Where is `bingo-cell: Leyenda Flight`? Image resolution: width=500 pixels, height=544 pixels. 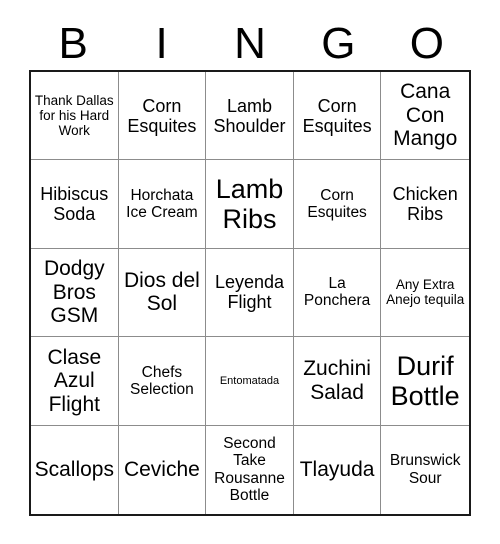 bingo-cell: Leyenda Flight is located at coordinates (250, 293).